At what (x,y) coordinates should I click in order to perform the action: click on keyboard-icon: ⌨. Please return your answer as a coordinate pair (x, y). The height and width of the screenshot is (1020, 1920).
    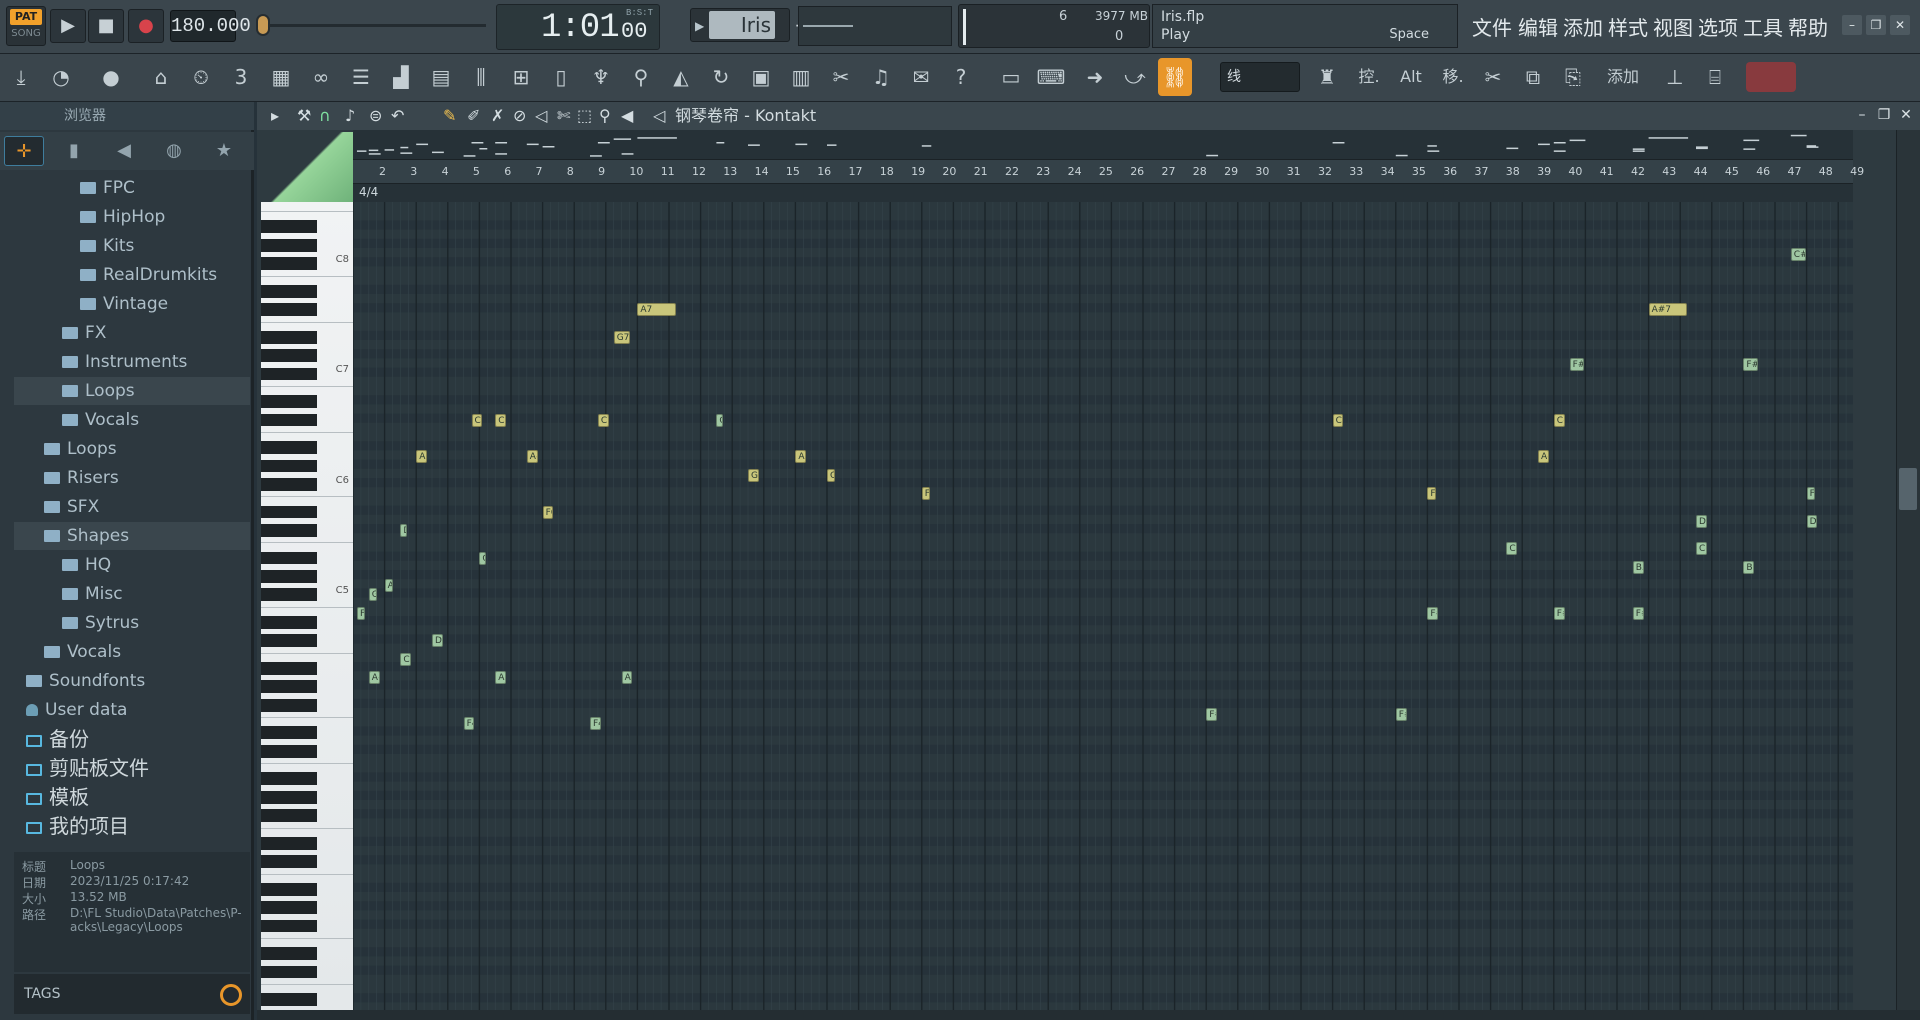
    Looking at the image, I should click on (1051, 77).